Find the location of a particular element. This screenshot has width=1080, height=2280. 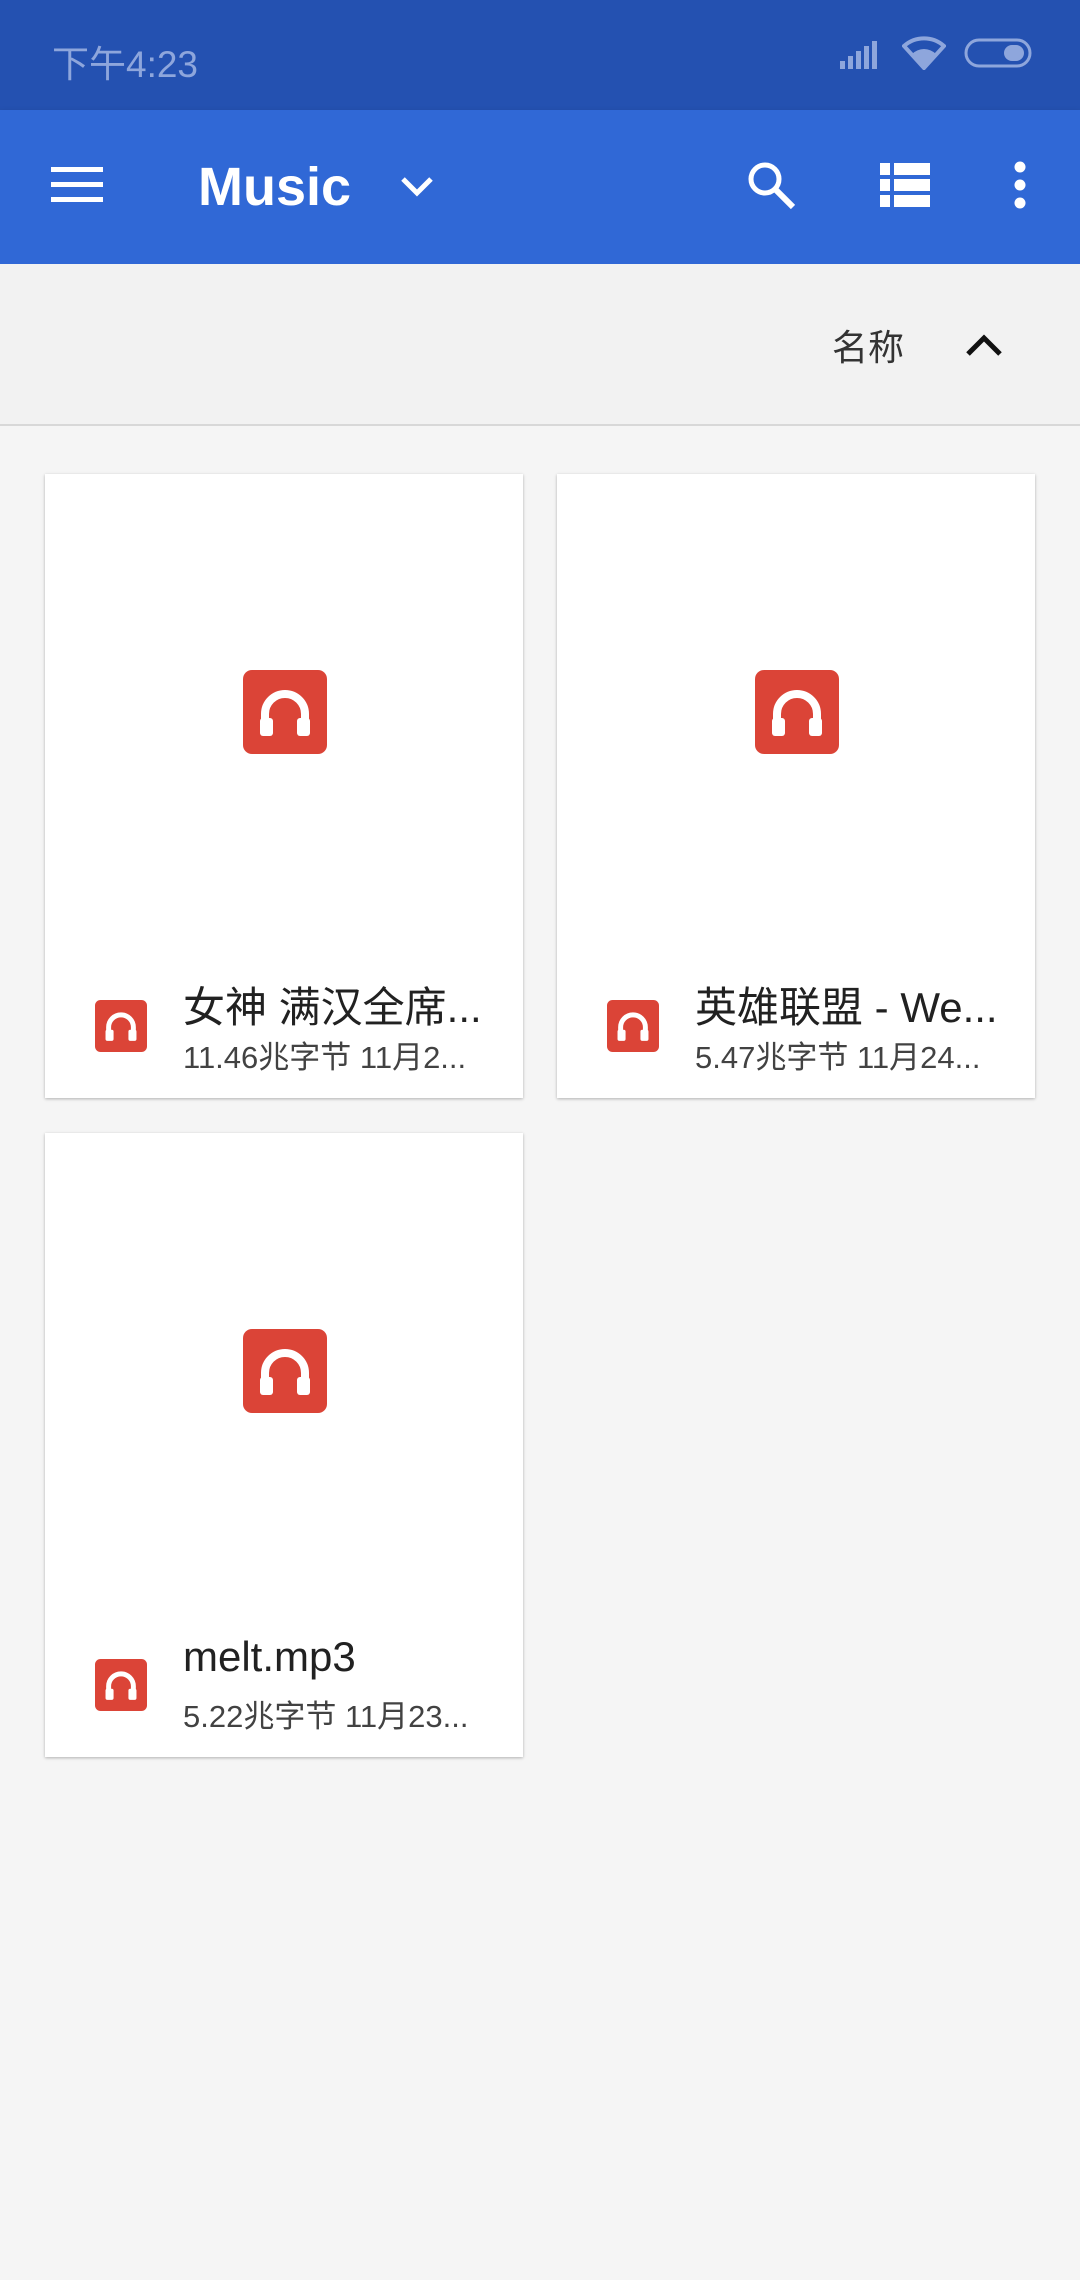

list-view-button is located at coordinates (905, 187).